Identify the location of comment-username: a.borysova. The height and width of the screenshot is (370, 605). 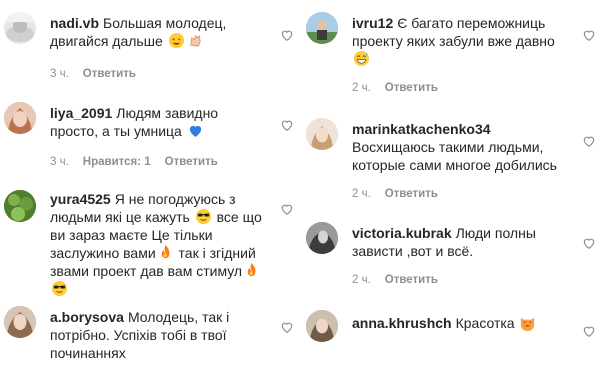
(87, 317).